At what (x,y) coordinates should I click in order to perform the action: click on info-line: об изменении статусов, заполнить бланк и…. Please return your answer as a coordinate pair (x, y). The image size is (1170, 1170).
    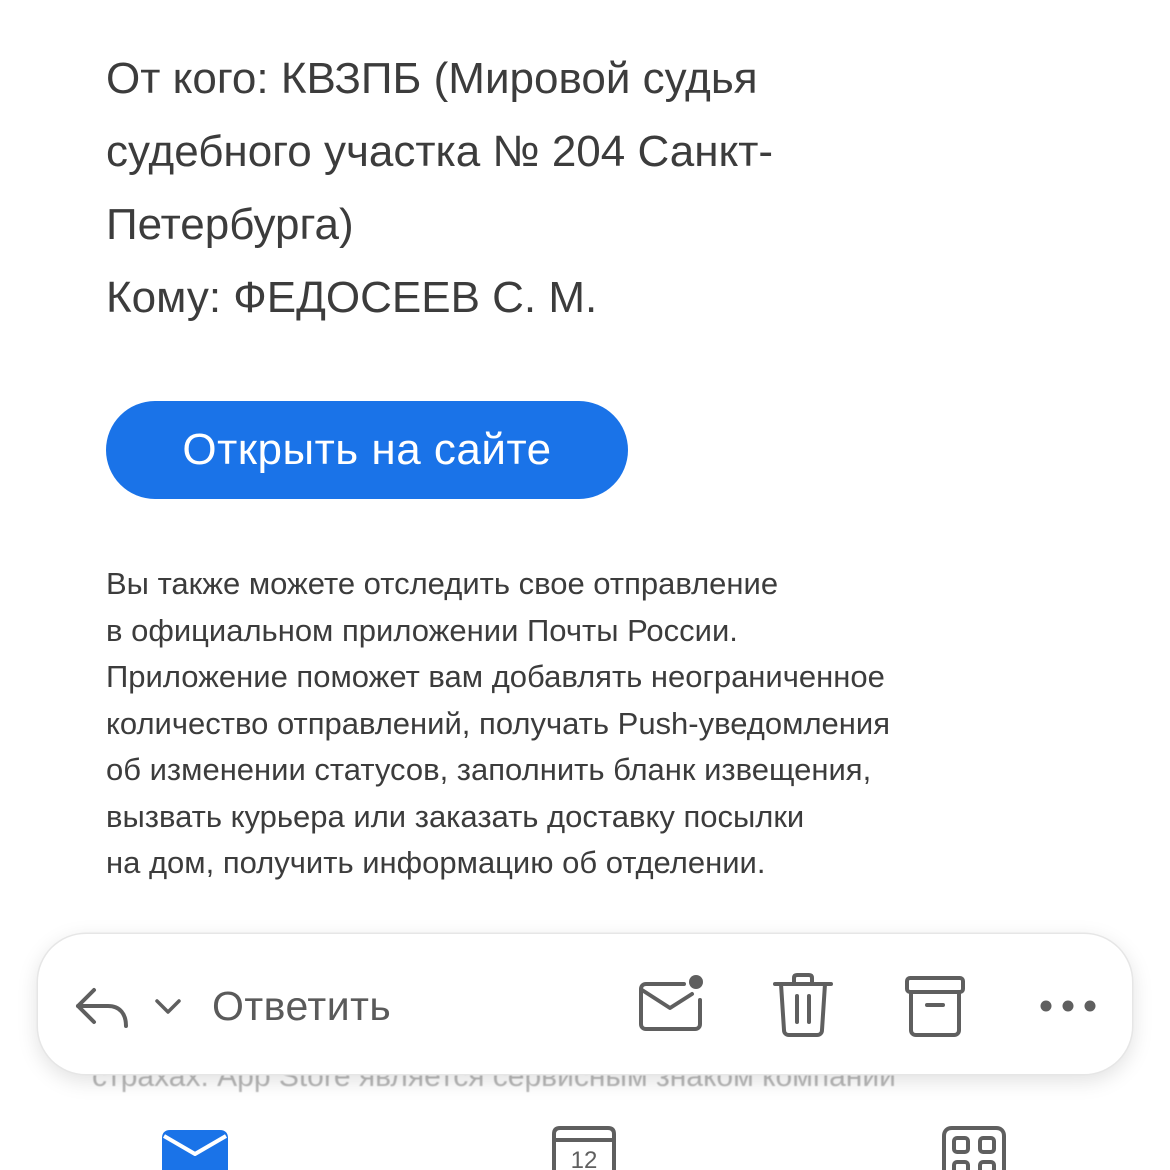
    Looking at the image, I should click on (489, 769).